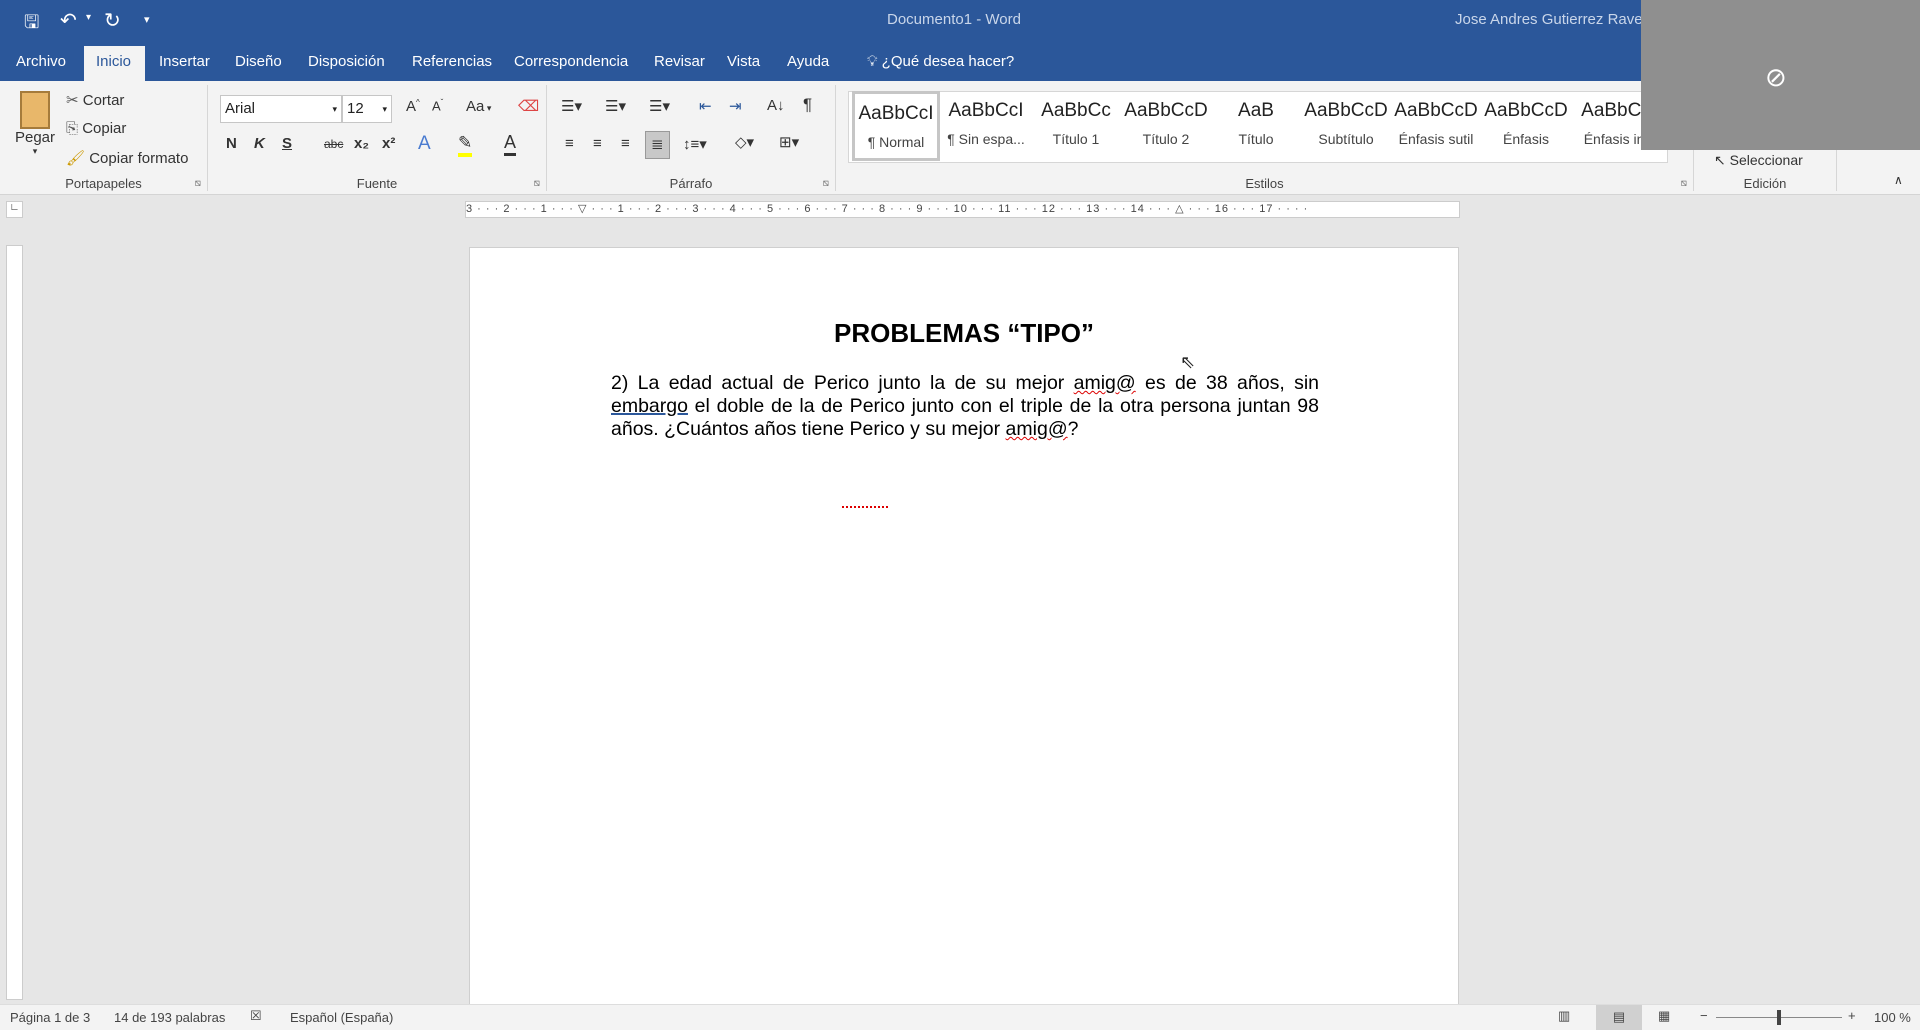  What do you see at coordinates (95, 100) in the screenshot?
I see `cut-button: ✂ Cortar` at bounding box center [95, 100].